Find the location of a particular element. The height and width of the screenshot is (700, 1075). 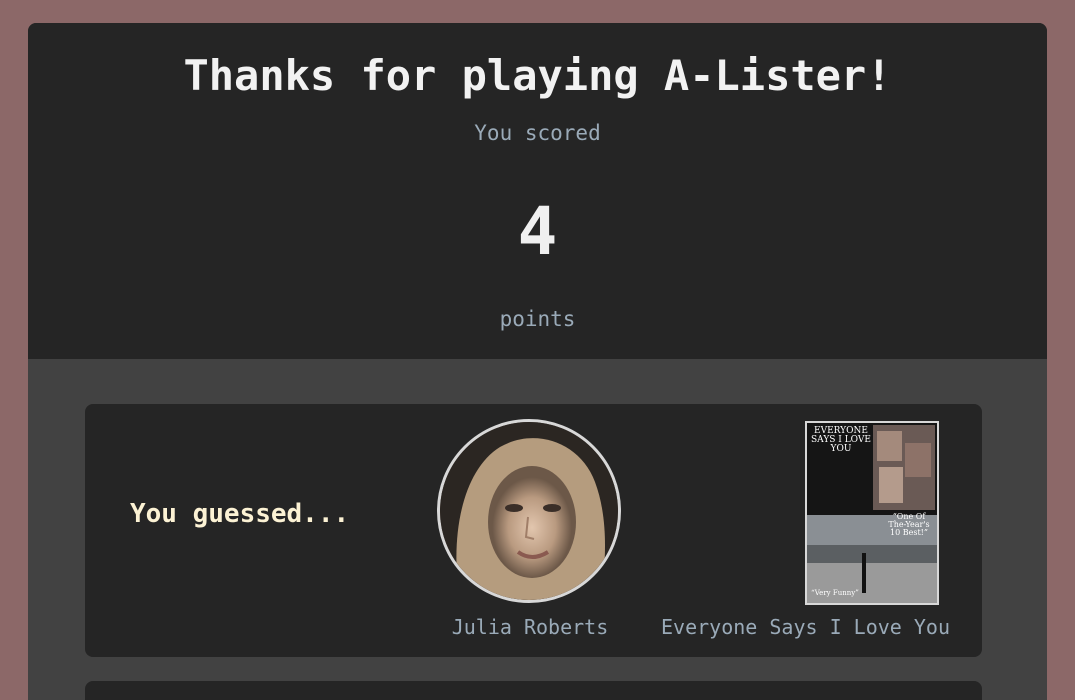

actor-photo is located at coordinates (529, 511).